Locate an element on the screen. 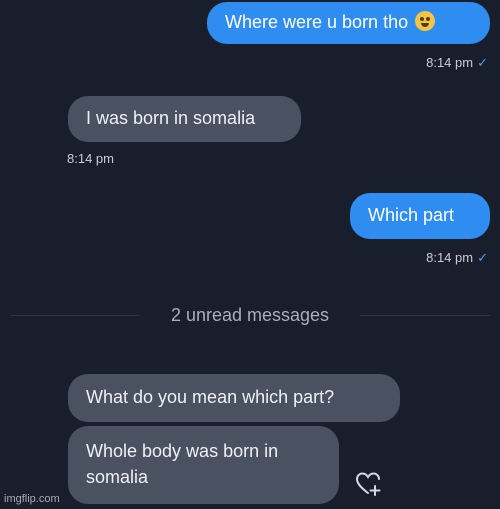  message-text-line: somalia is located at coordinates (117, 477).